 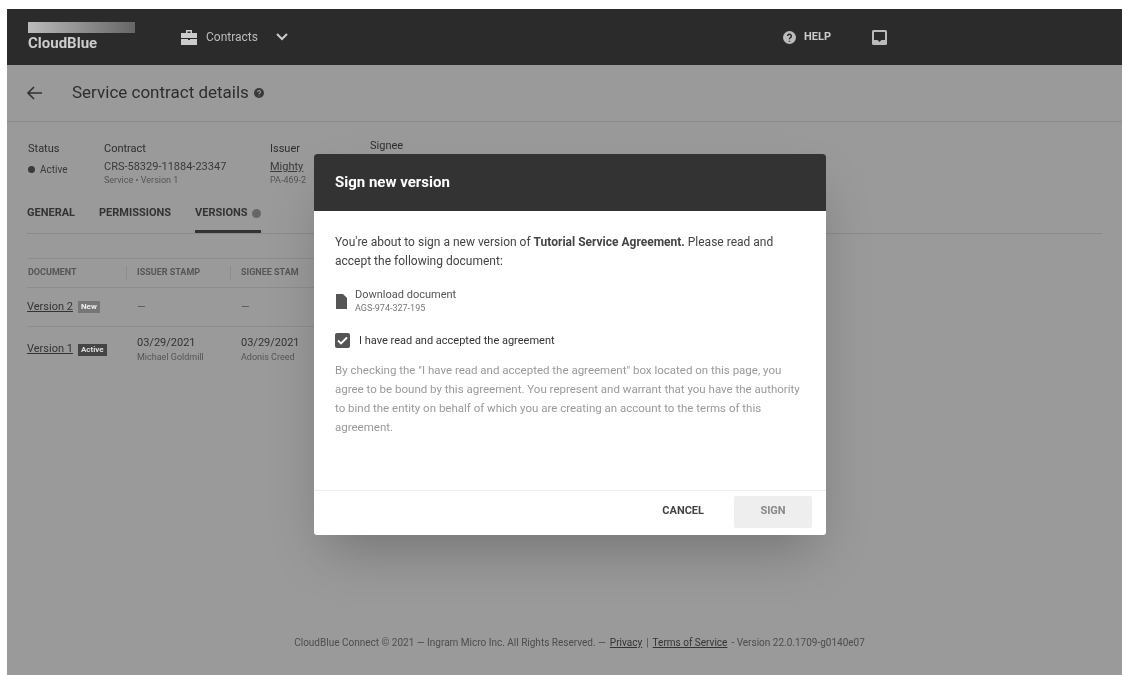 What do you see at coordinates (92, 349) in the screenshot?
I see `status-badge: Active` at bounding box center [92, 349].